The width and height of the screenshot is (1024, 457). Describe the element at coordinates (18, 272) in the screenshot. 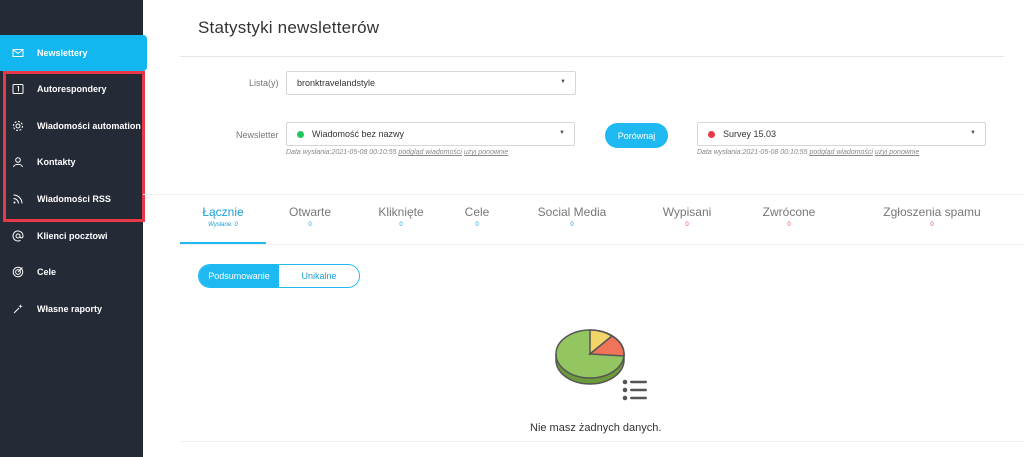

I see `target-icon` at that location.